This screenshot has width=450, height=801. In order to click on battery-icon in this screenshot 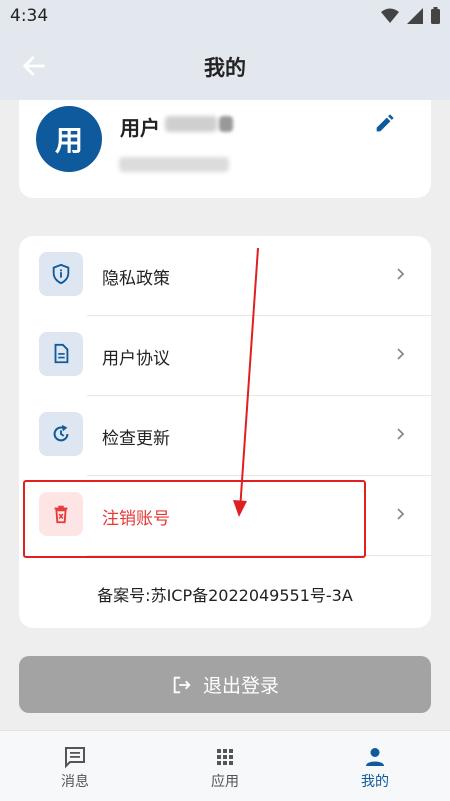, I will do `click(435, 15)`.